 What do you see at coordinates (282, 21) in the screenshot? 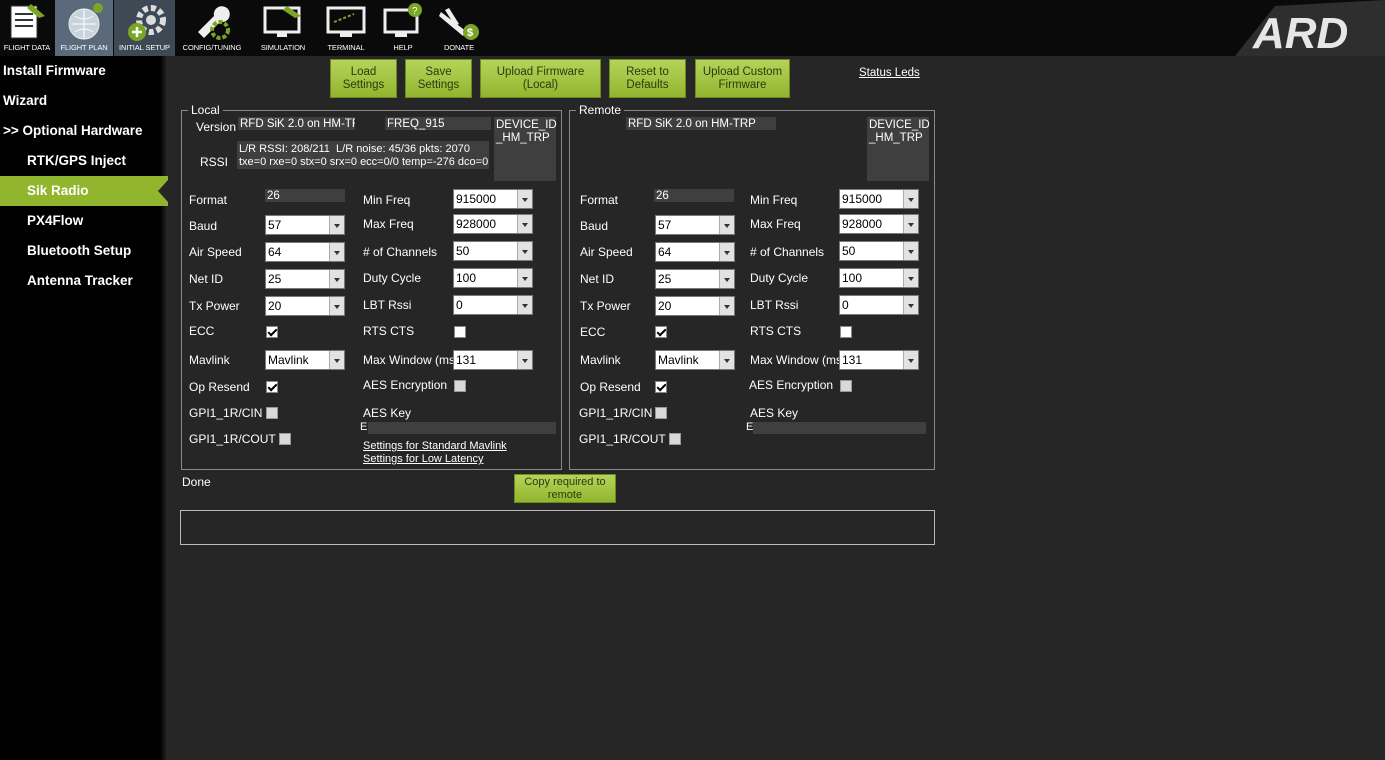
I see `simulation-icon` at bounding box center [282, 21].